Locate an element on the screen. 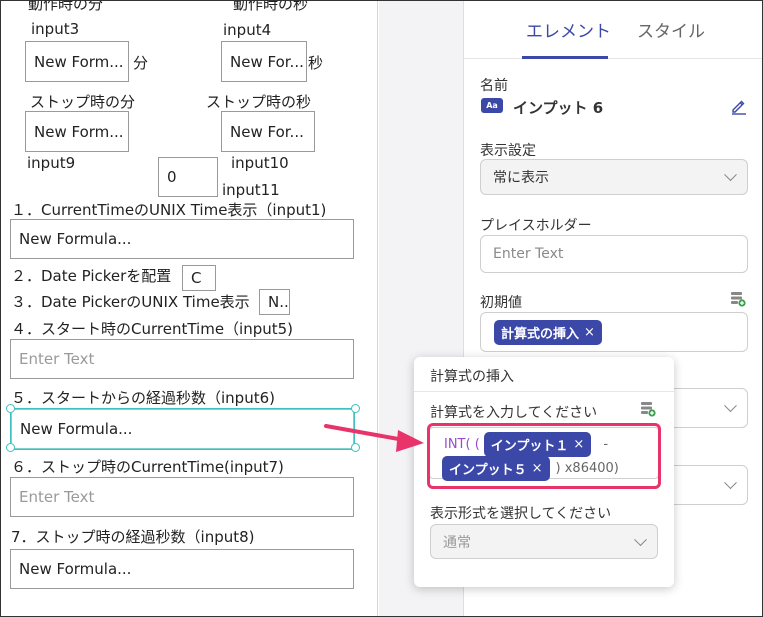  tab-style: スタイル is located at coordinates (671, 29).